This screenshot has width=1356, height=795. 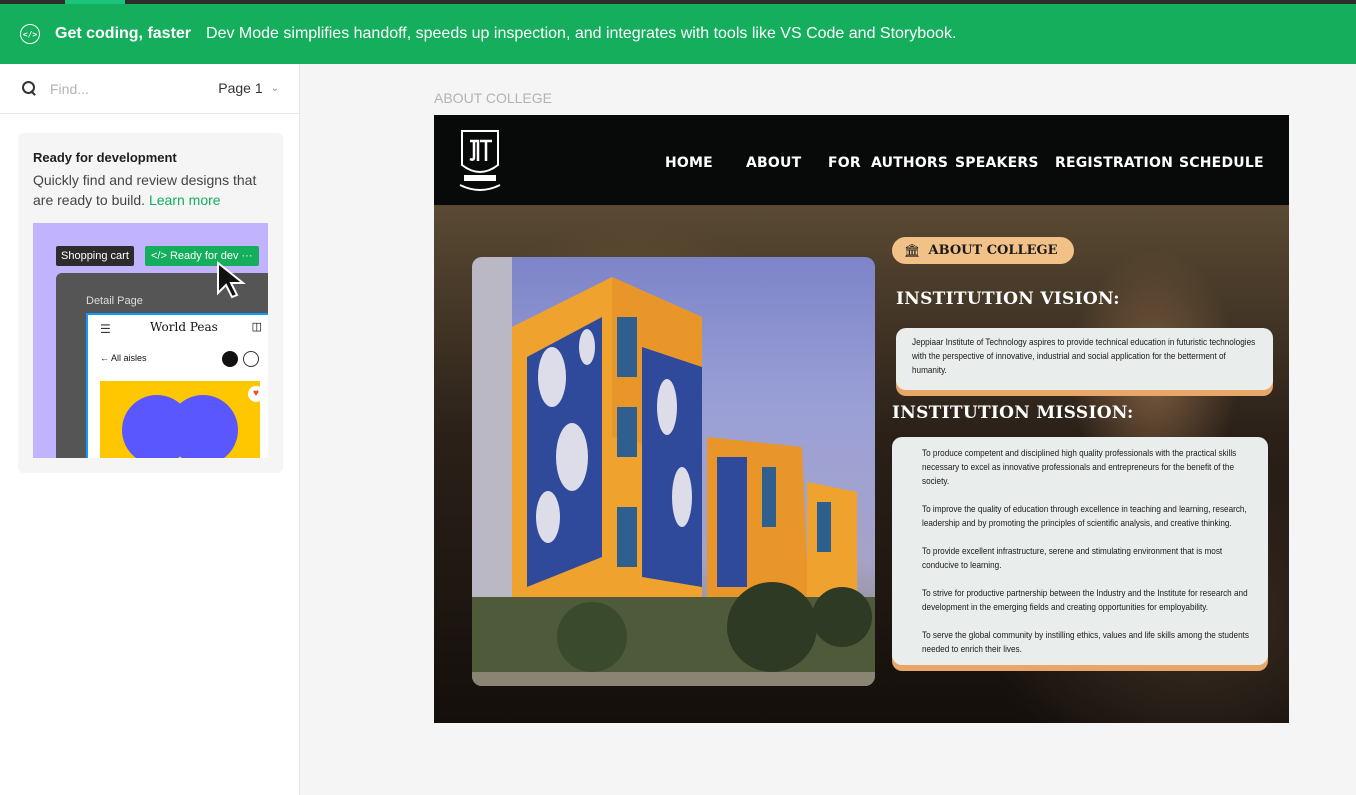 What do you see at coordinates (114, 301) in the screenshot?
I see `preview-detail-label: Detail Page` at bounding box center [114, 301].